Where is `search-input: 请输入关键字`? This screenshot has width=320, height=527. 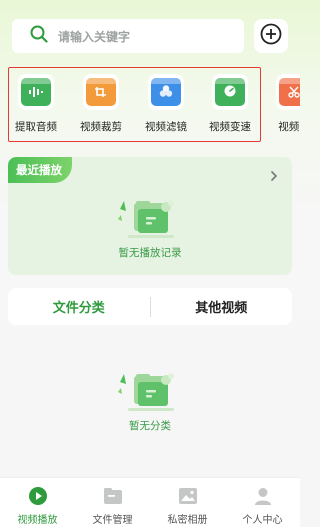
search-input: 请输入关键字 is located at coordinates (128, 36).